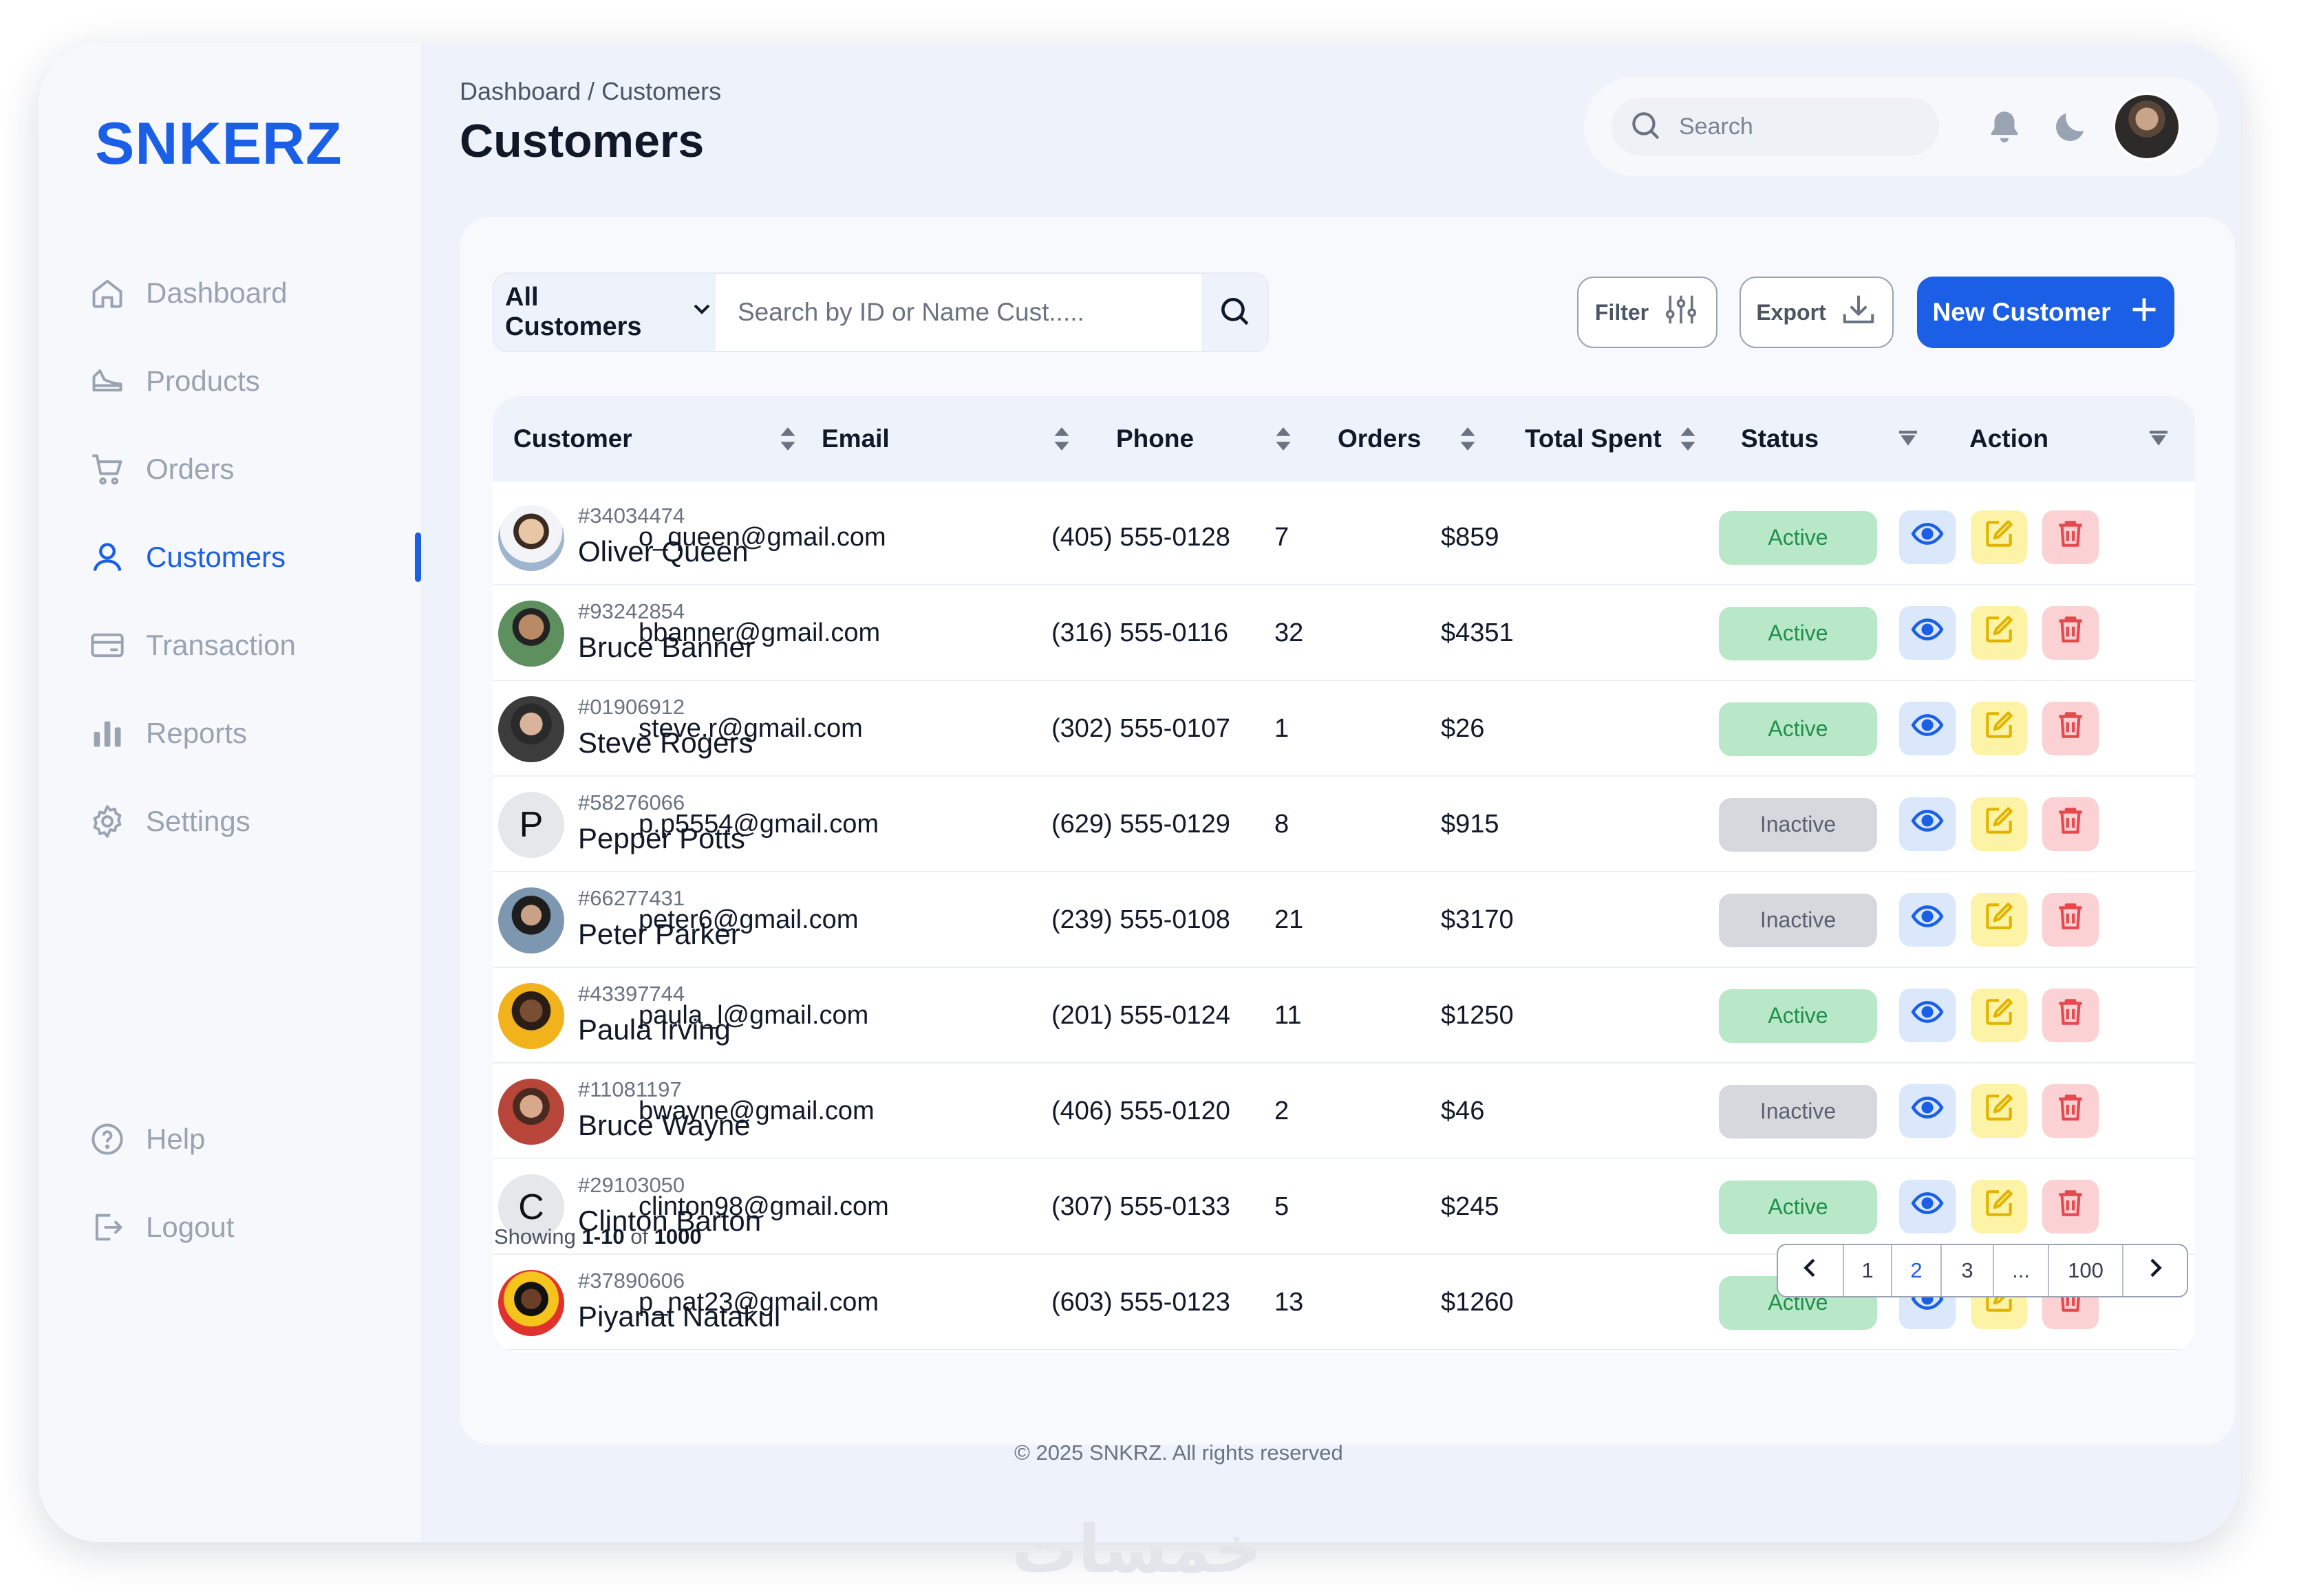  Describe the element at coordinates (254, 293) in the screenshot. I see `sidebar-item-dashboard: Dashboard` at that location.